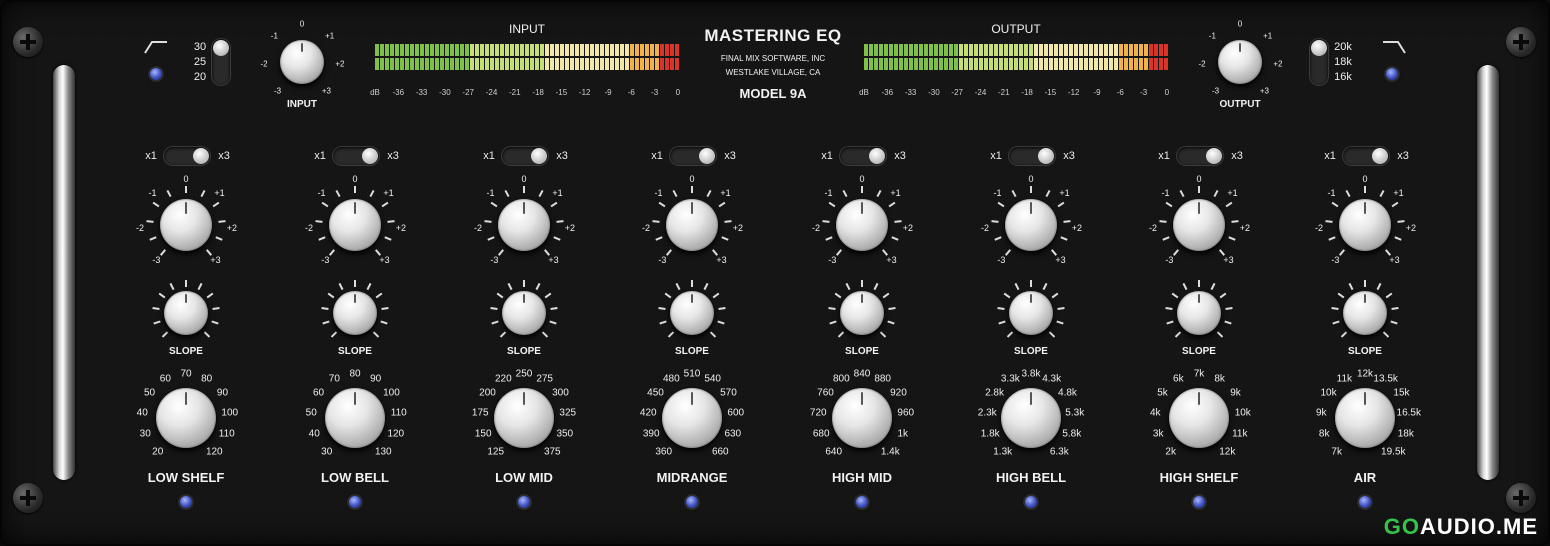  I want to click on scale-label: 80, so click(355, 374).